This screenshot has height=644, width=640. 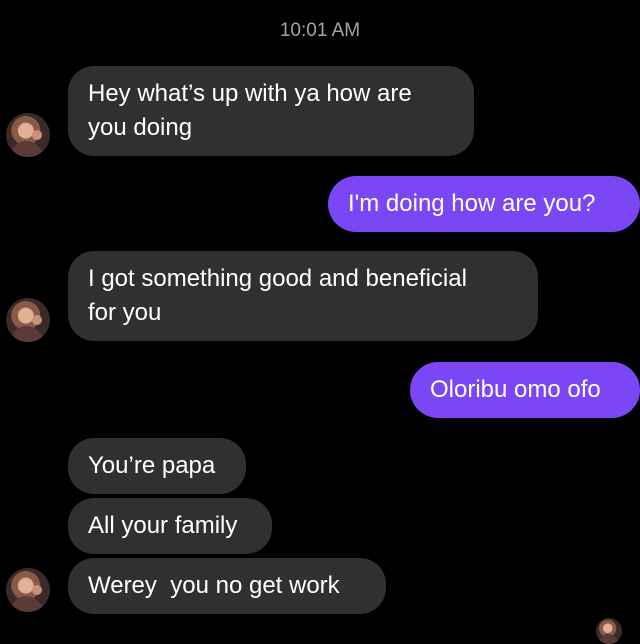 I want to click on read-receipt-avatar-icon, so click(x=609, y=631).